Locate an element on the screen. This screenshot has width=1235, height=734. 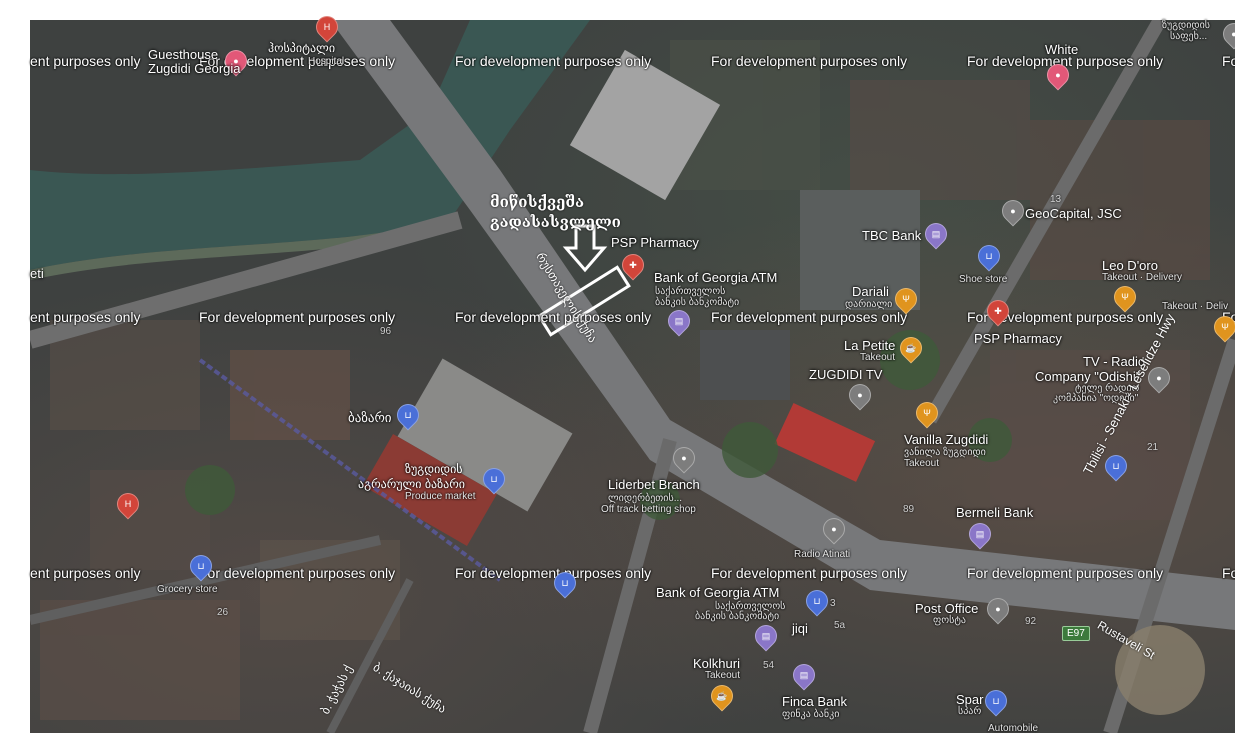
poi-agrarian-line1: ზუგდიდის is located at coordinates (434, 469).